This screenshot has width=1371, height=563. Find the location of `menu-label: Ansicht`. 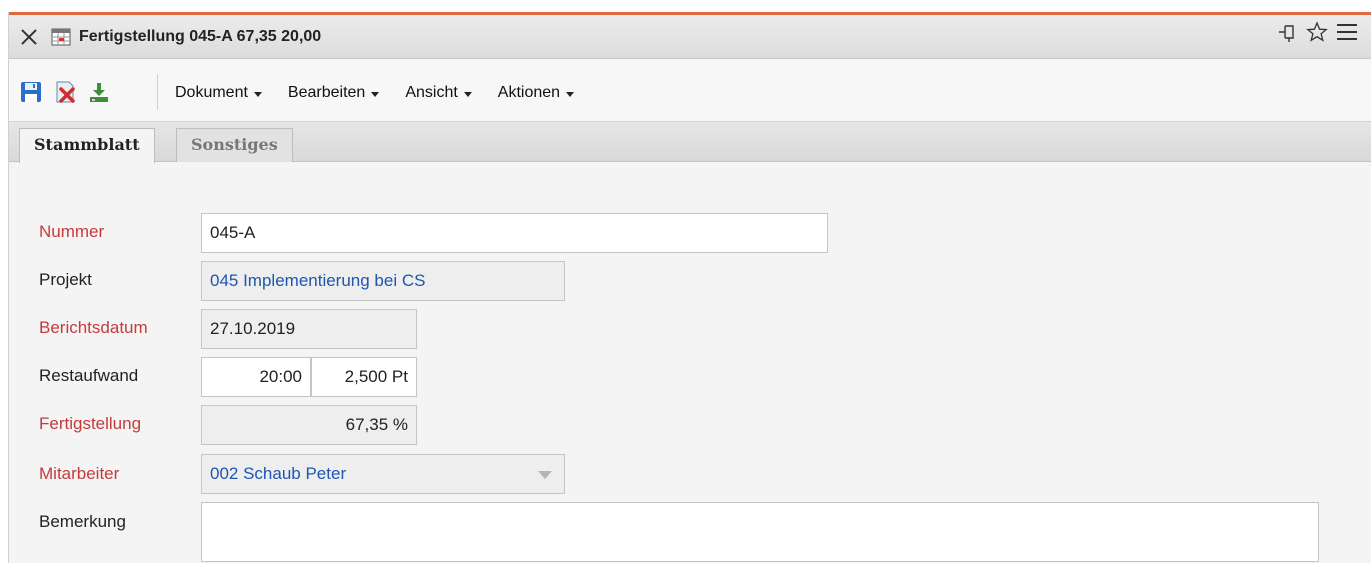

menu-label: Ansicht is located at coordinates (431, 92).